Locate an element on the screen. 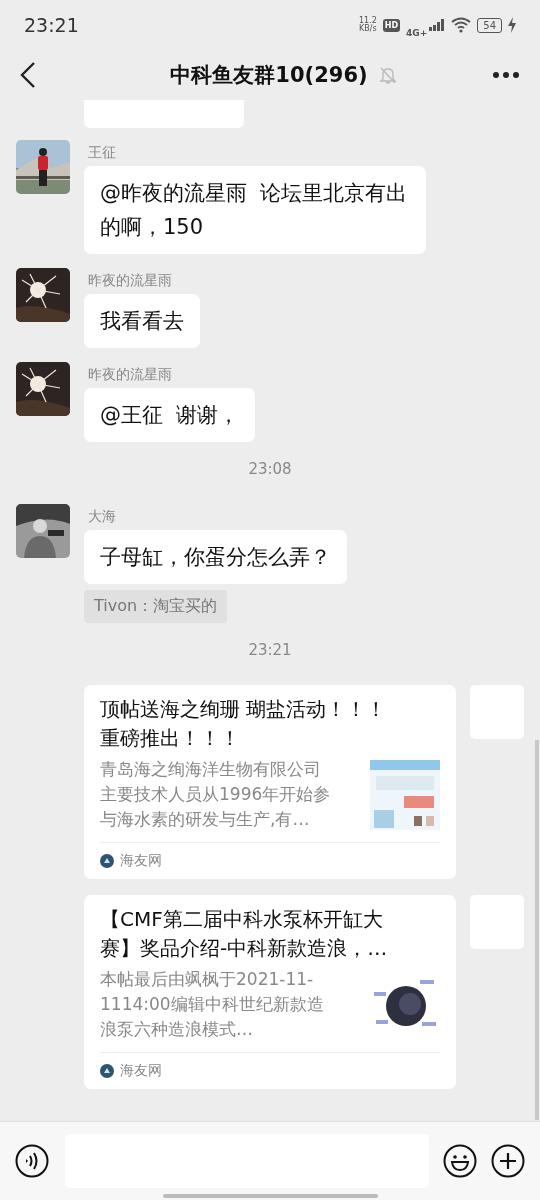 This screenshot has width=540, height=1200. network-type: 4G+ is located at coordinates (417, 33).